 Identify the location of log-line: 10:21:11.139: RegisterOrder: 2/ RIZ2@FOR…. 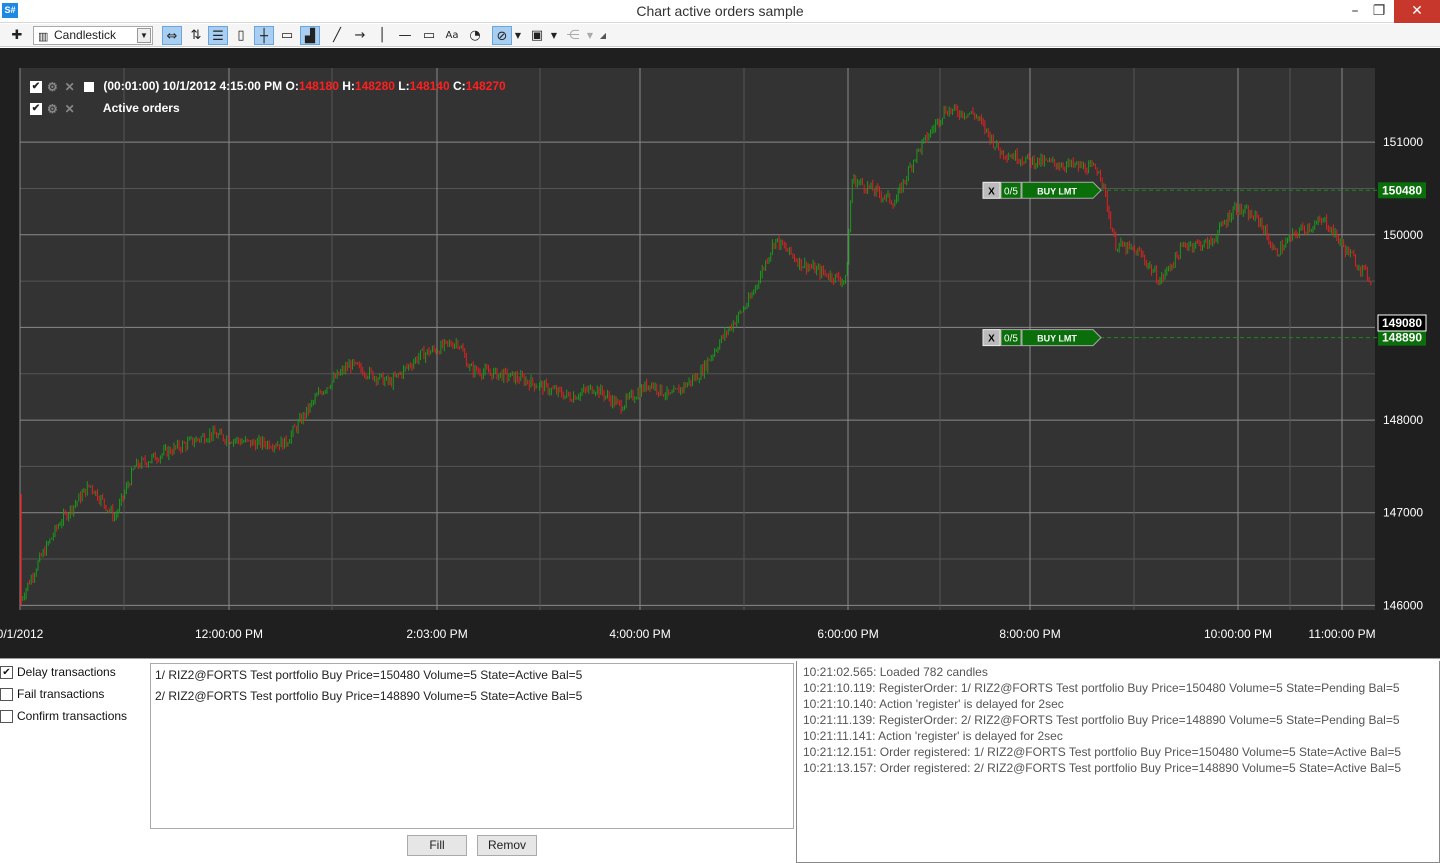
(1101, 720).